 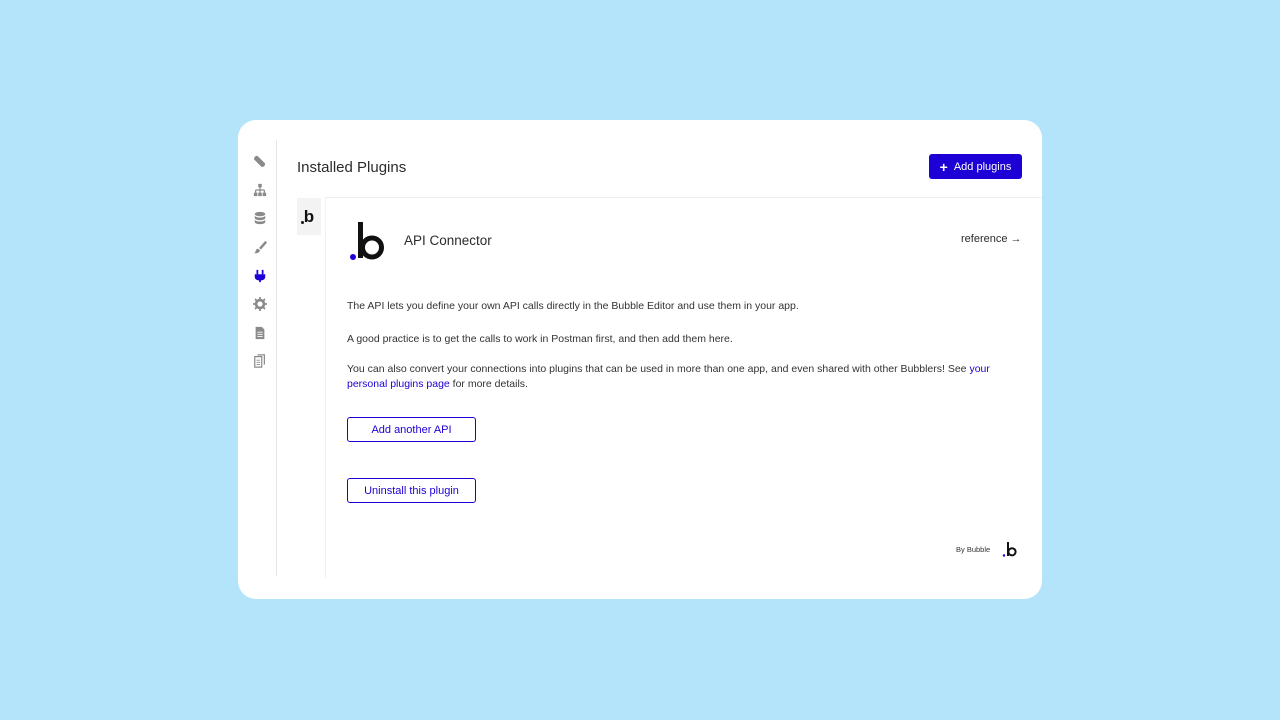 I want to click on bubble-logo-icon, so click(x=367, y=241).